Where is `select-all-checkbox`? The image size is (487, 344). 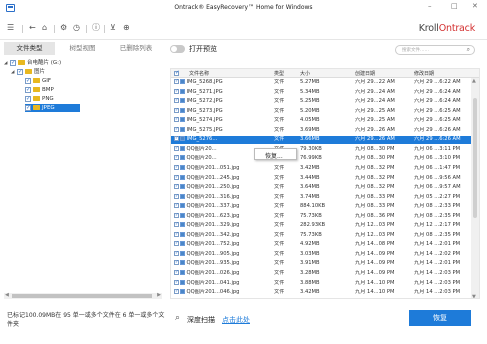
select-all-checkbox is located at coordinates (177, 73).